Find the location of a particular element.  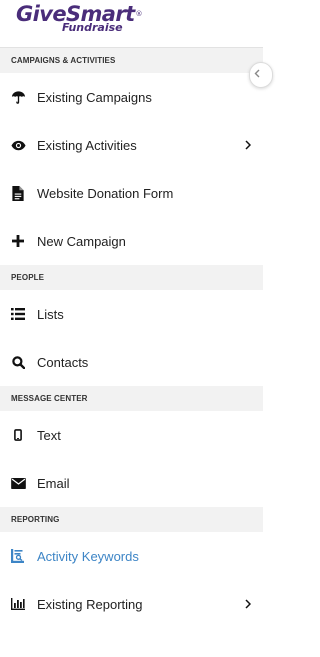

sidebar-item-label: Existing Reporting is located at coordinates (90, 604).